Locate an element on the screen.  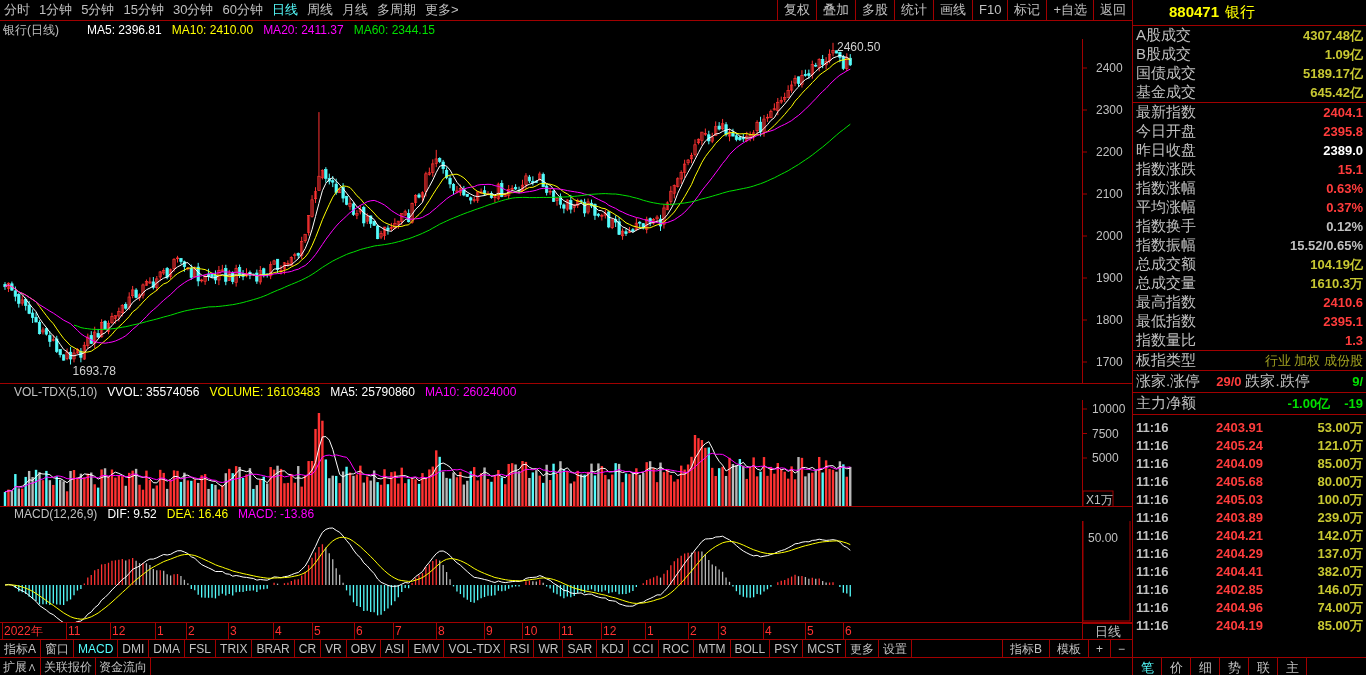
period-tab: 5分钟 is located at coordinates (98, 10).